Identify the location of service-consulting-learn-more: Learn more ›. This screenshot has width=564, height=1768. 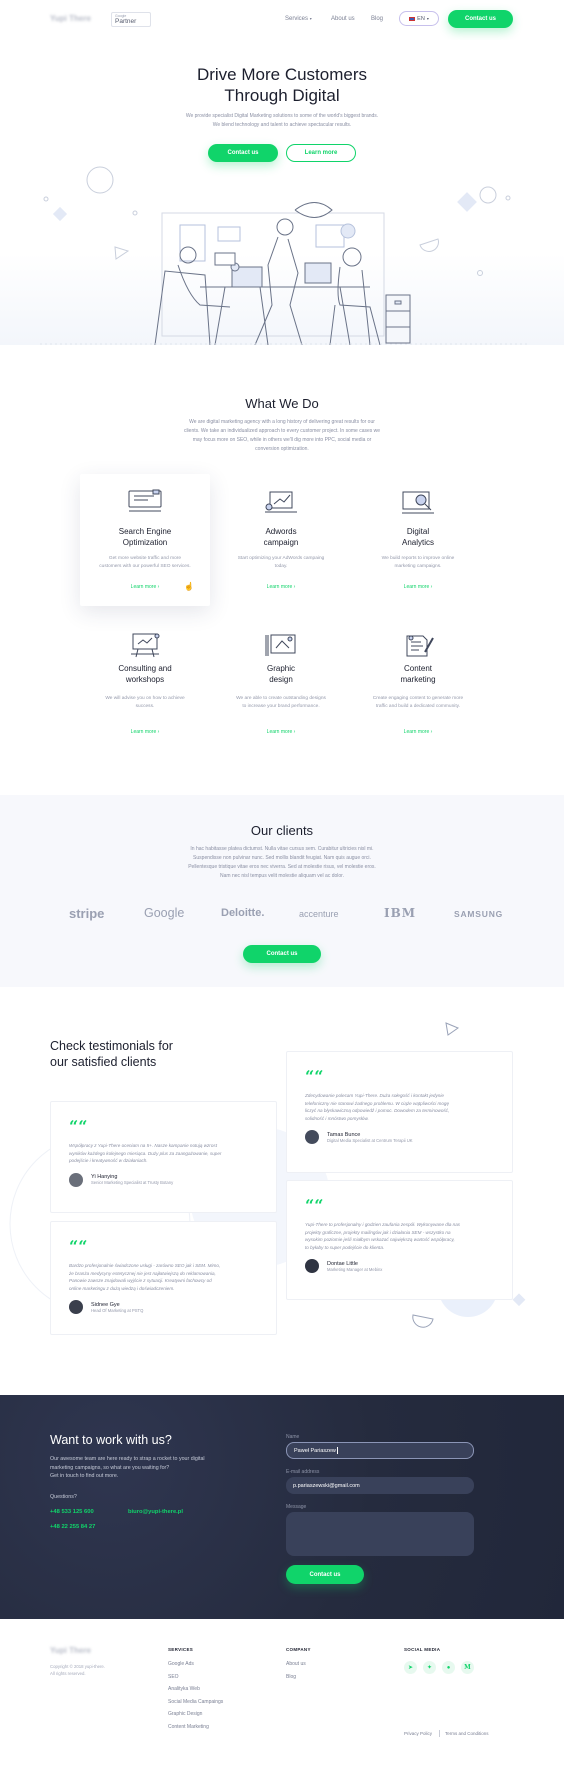
(145, 732).